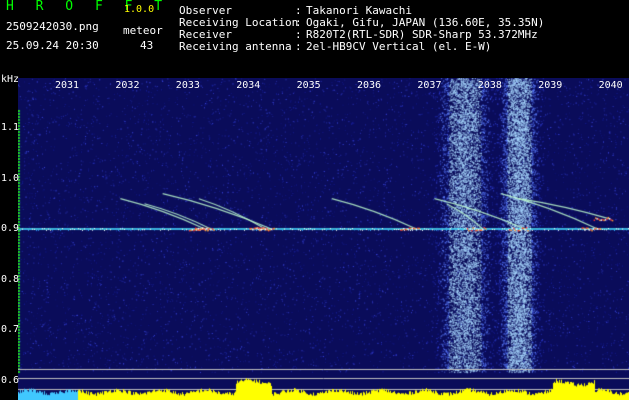  Describe the element at coordinates (10, 79) in the screenshot. I see `y-axis-unit: kHz` at that location.